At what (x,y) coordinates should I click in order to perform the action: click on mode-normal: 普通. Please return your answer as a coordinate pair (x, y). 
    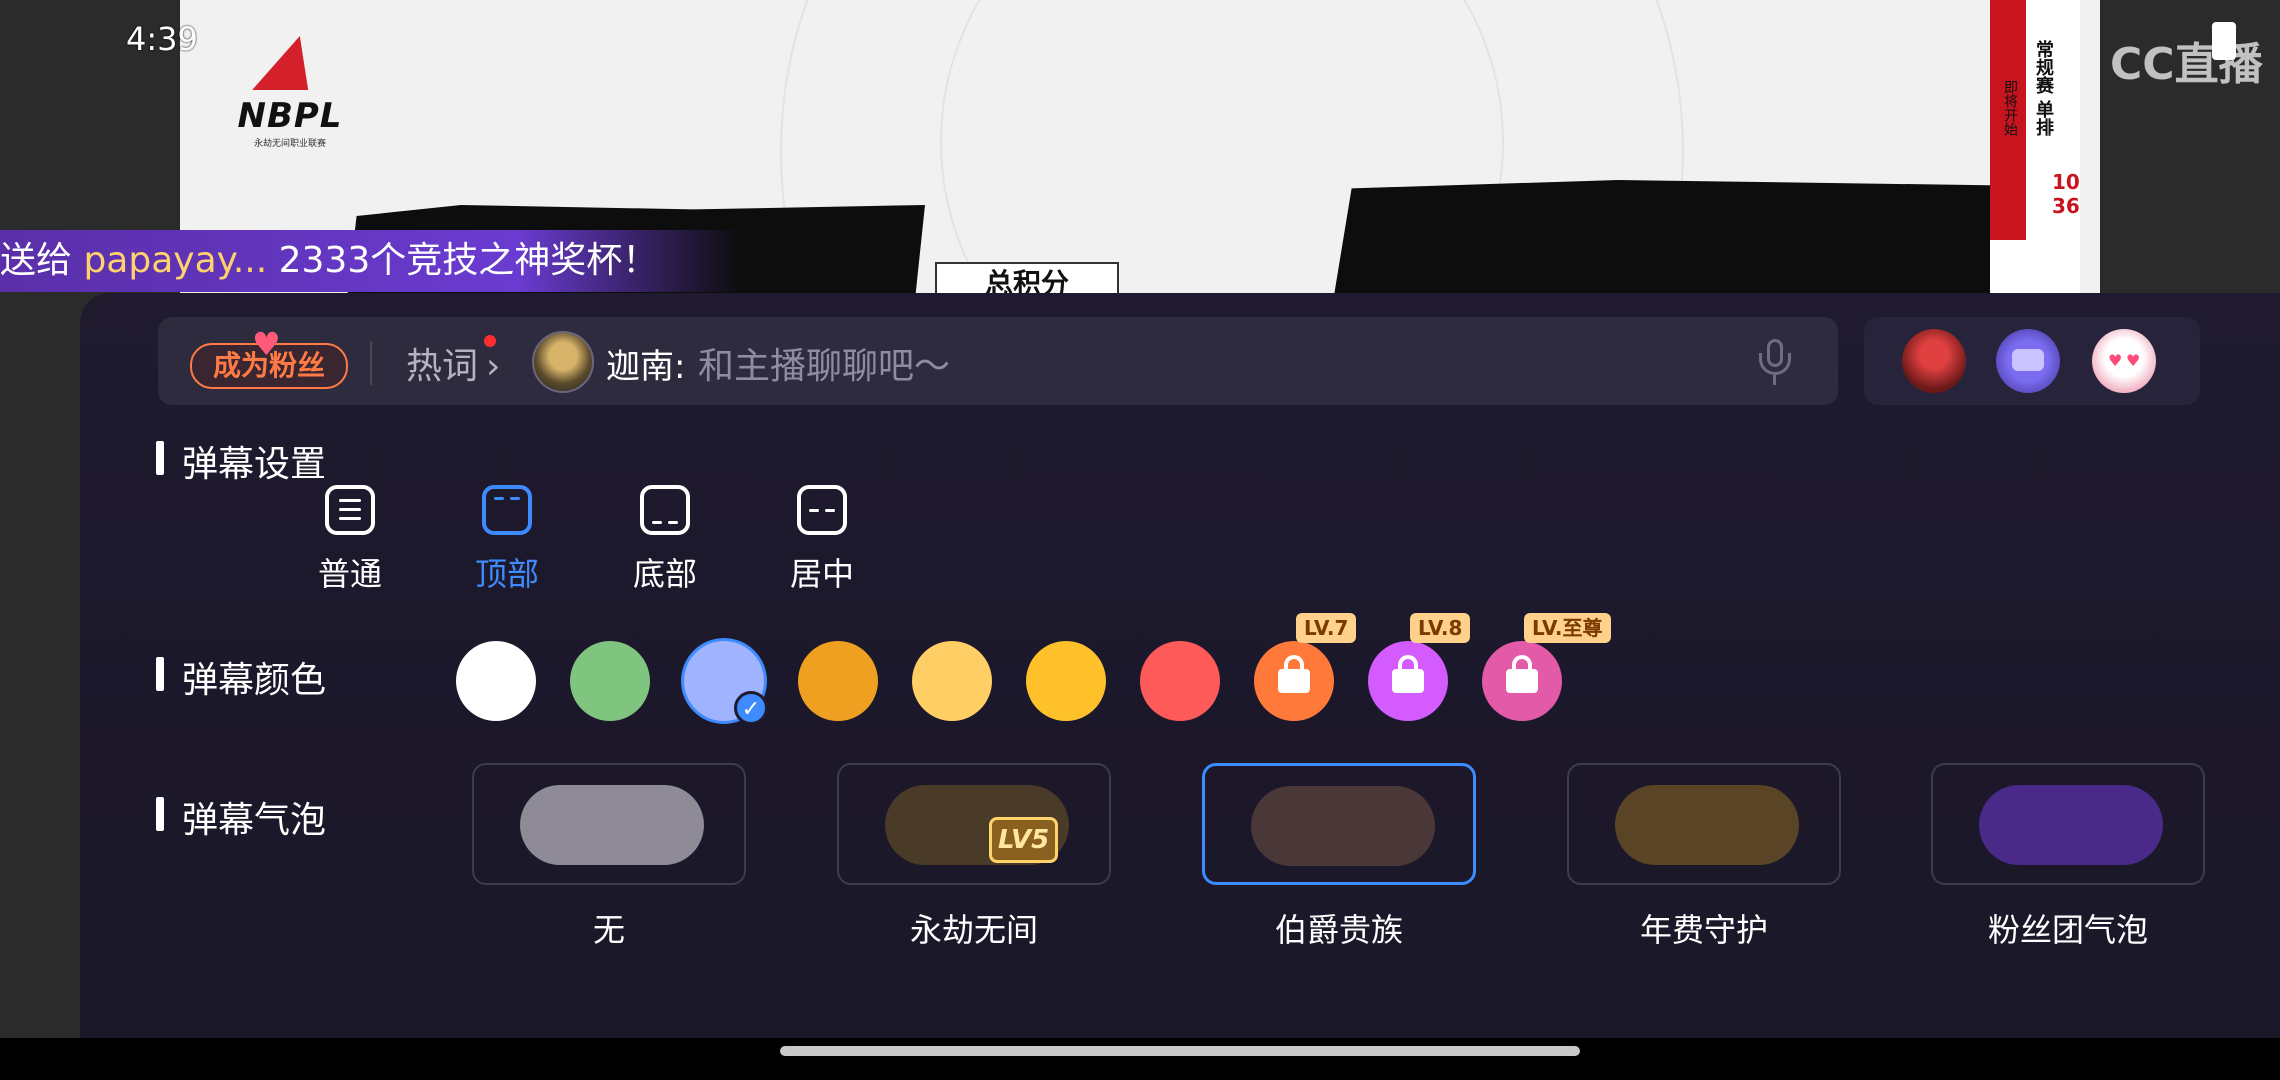
    Looking at the image, I should click on (350, 540).